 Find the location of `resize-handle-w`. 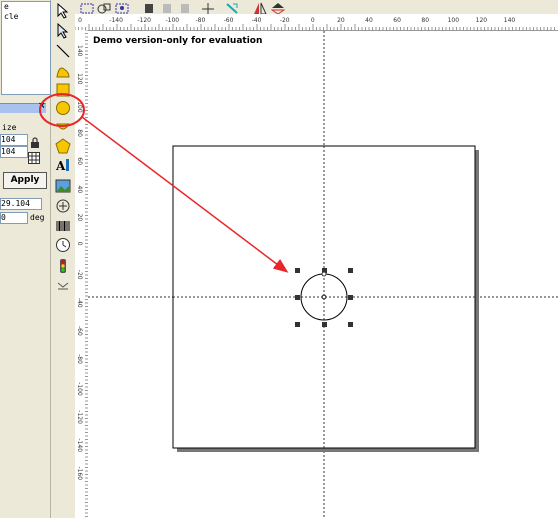

resize-handle-w is located at coordinates (297, 297).